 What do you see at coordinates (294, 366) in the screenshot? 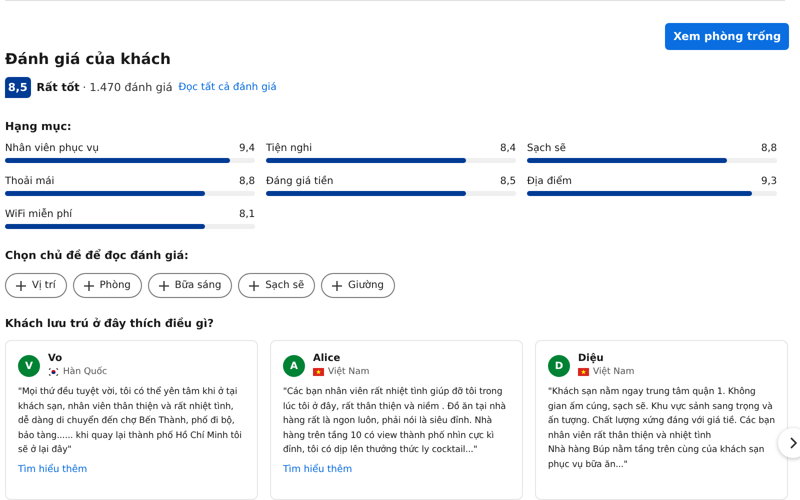
I see `avatar: A` at bounding box center [294, 366].